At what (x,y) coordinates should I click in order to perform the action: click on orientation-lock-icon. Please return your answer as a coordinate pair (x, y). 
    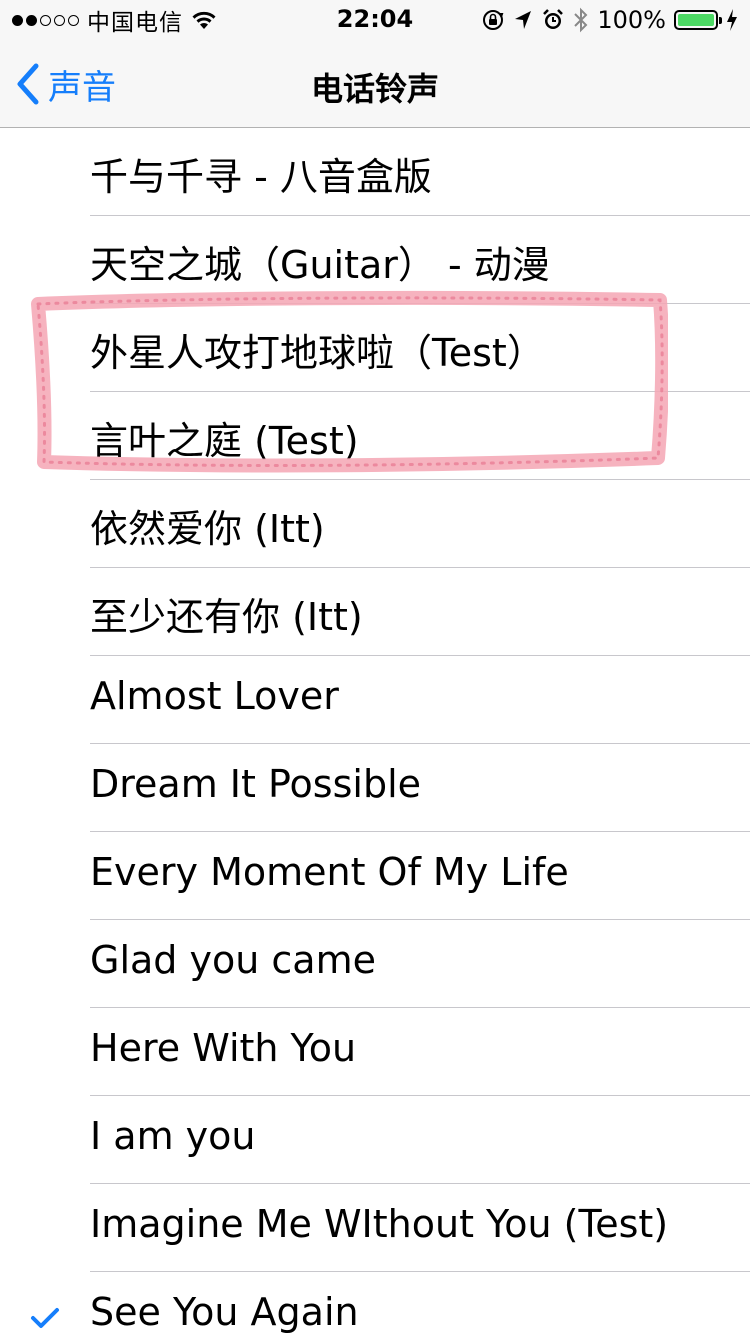
    Looking at the image, I should click on (493, 20).